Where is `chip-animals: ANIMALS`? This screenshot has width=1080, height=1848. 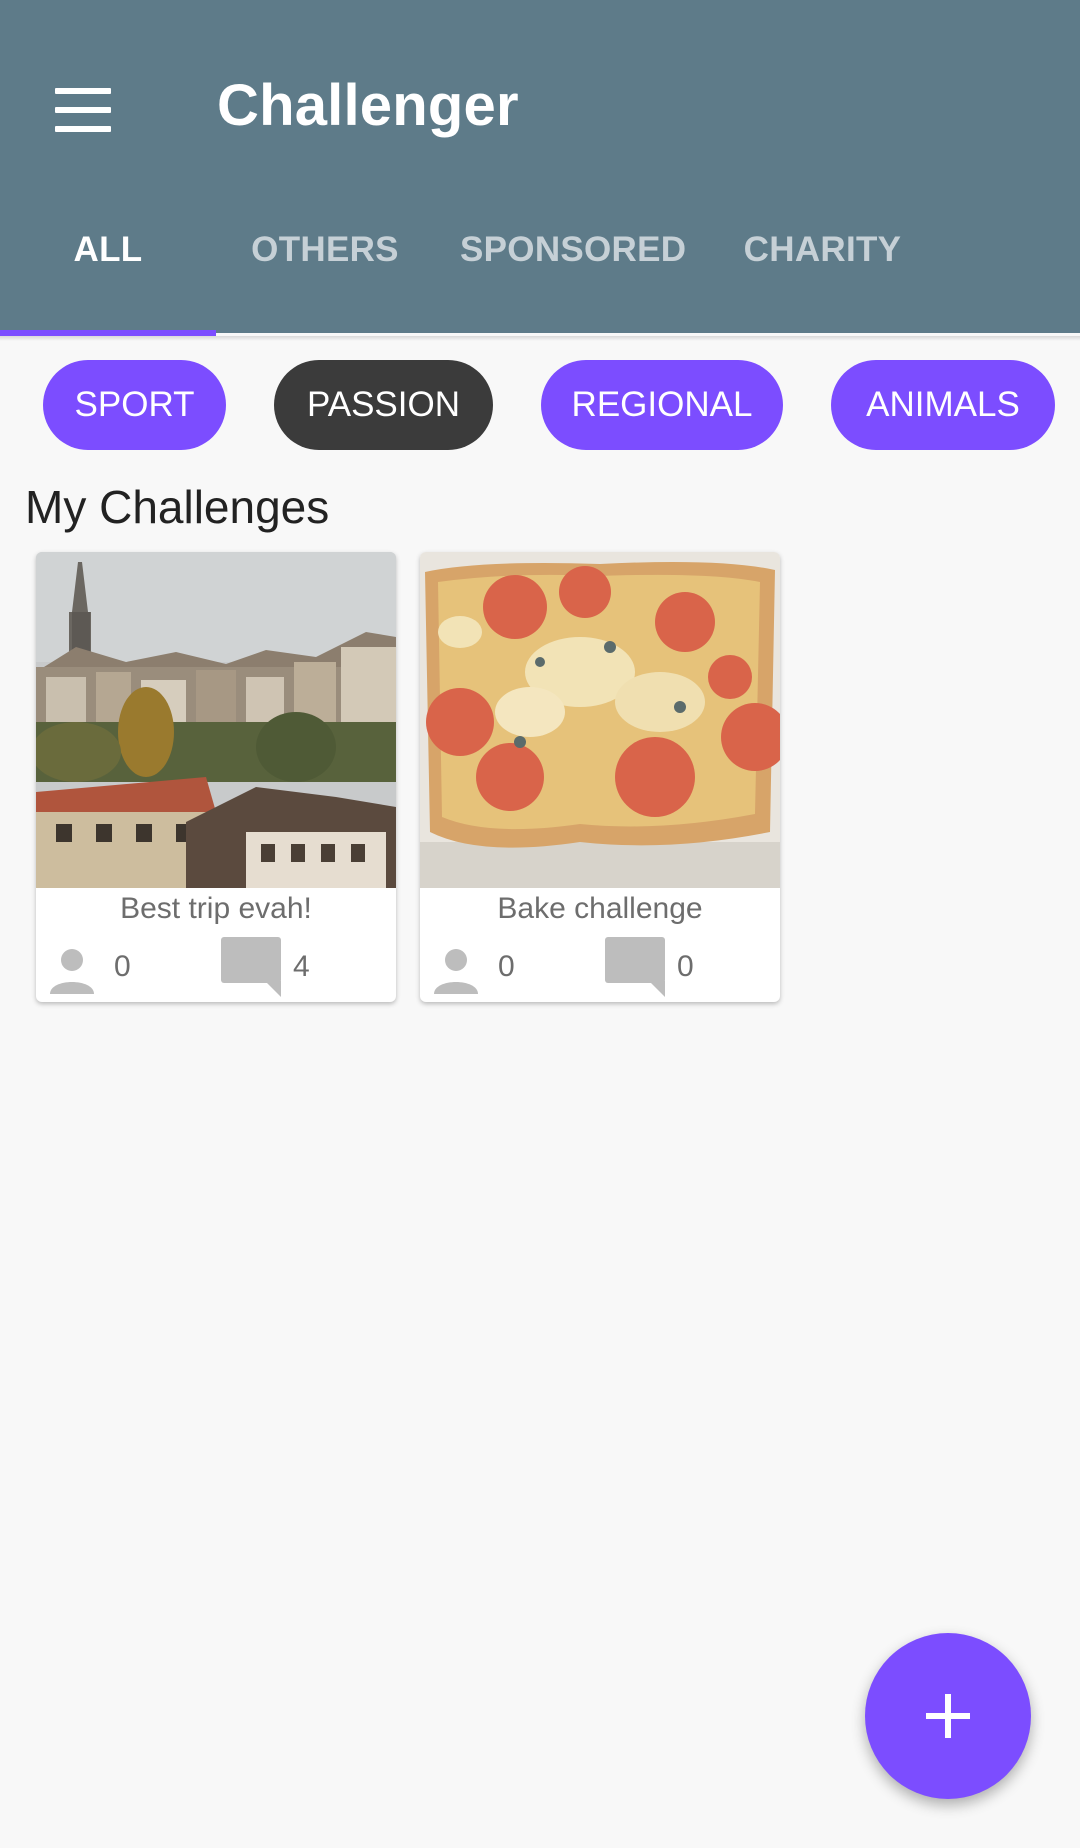 chip-animals: ANIMALS is located at coordinates (943, 405).